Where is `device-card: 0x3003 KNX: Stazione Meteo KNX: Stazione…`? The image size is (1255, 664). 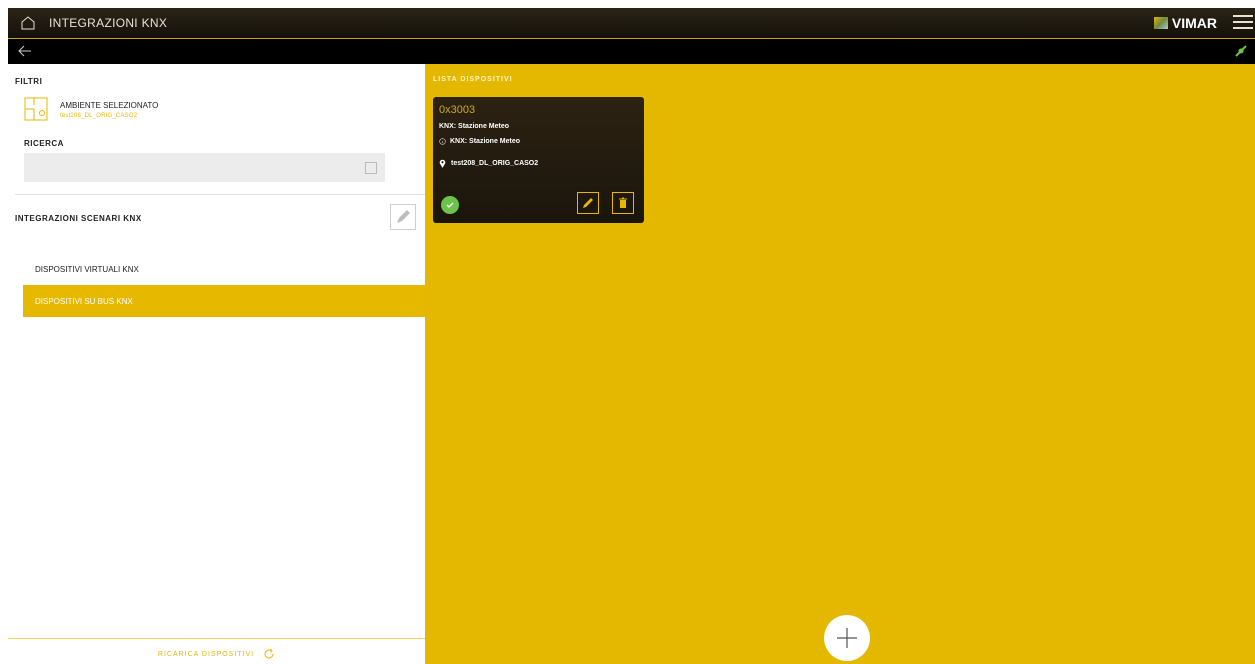
device-card: 0x3003 KNX: Stazione Meteo KNX: Stazione… is located at coordinates (538, 160).